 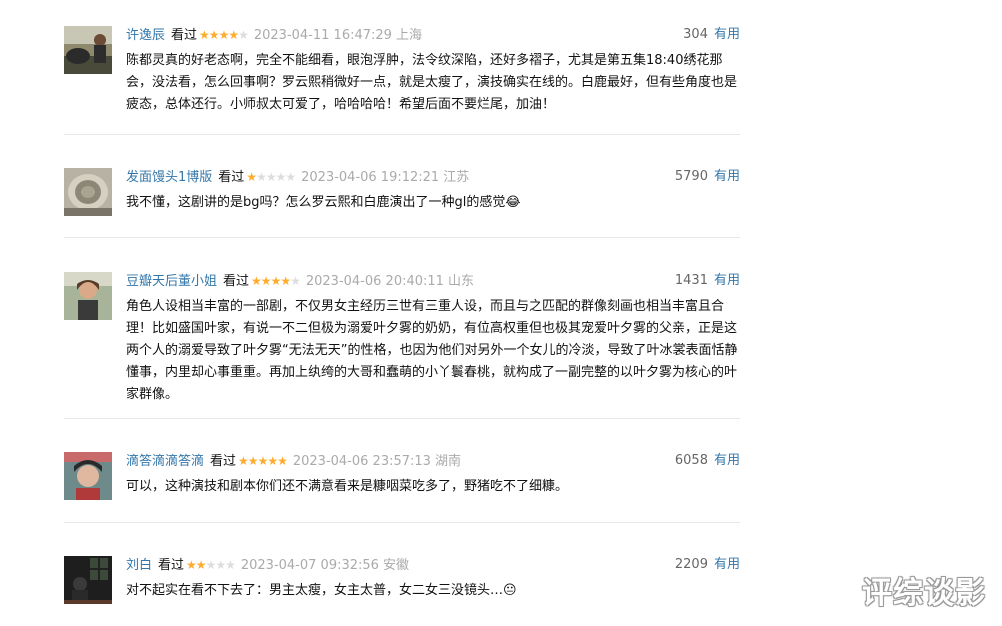 I want to click on comment-location: 上海, so click(x=408, y=35).